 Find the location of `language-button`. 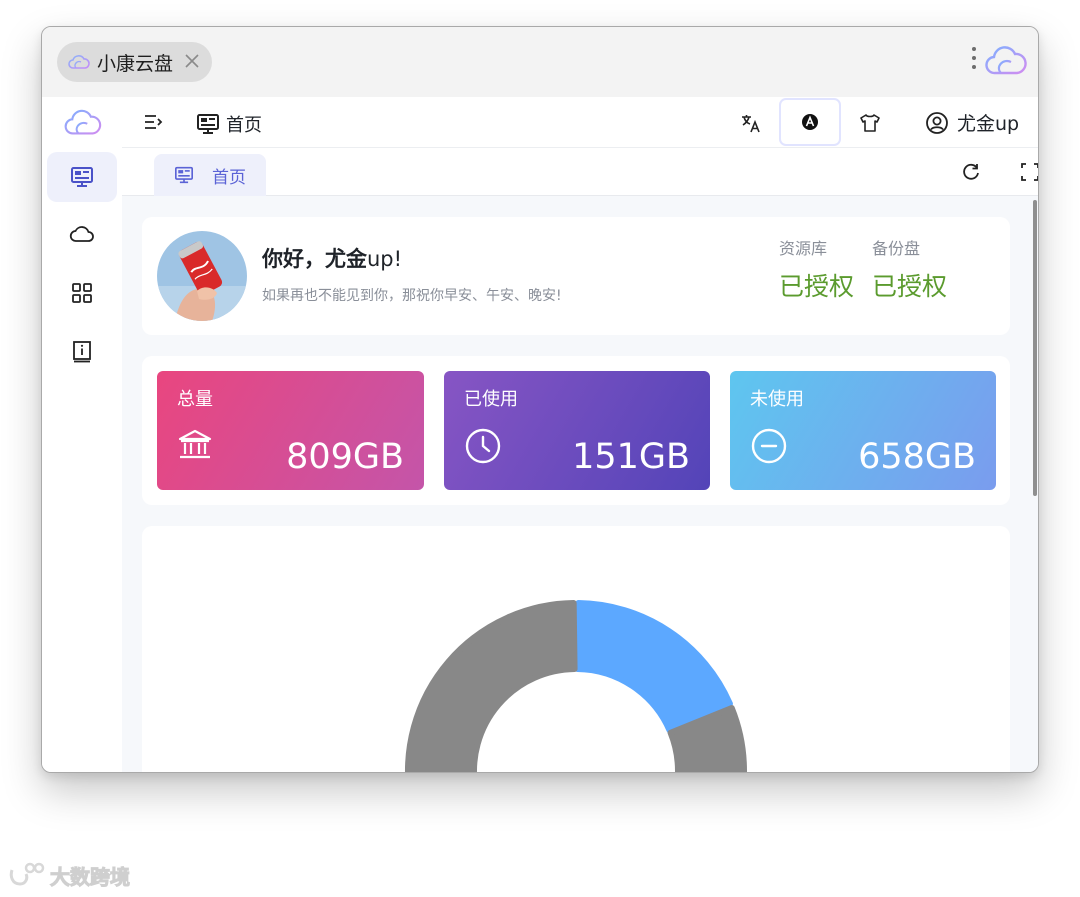

language-button is located at coordinates (751, 122).